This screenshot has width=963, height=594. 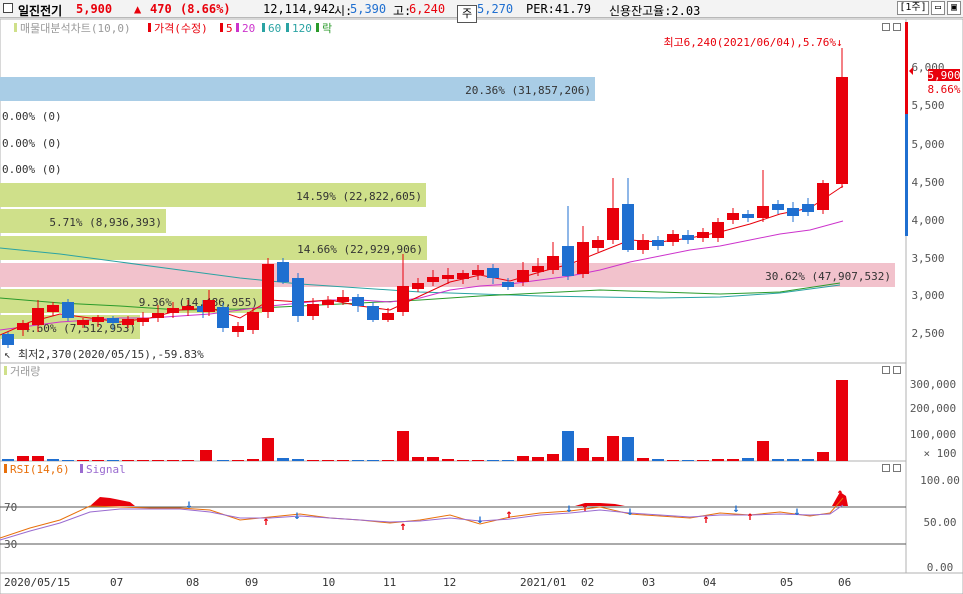 I want to click on volume-tick-1: 200,000, so click(x=933, y=408).